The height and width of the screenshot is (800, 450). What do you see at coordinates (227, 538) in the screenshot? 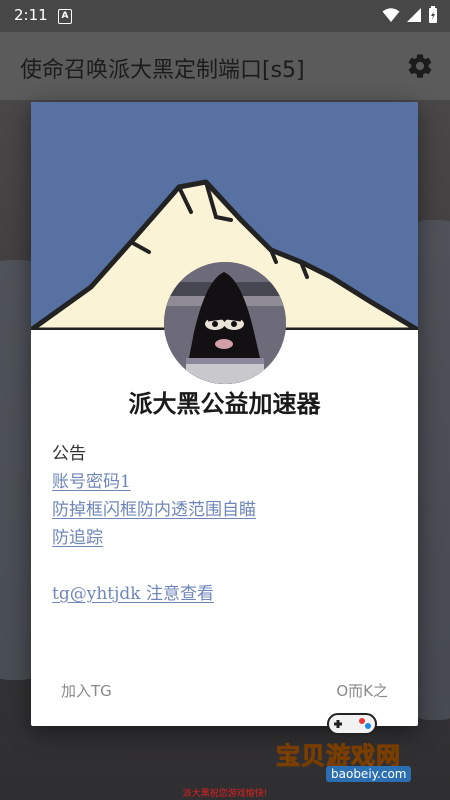
I see `notice-link-anti-tracking: 防追踪` at bounding box center [227, 538].